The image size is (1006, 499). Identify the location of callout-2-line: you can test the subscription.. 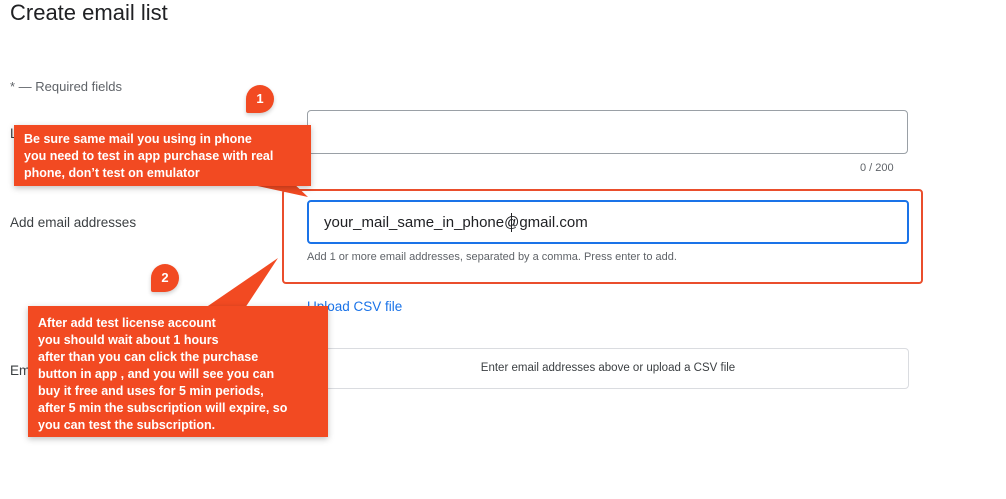
(127, 425).